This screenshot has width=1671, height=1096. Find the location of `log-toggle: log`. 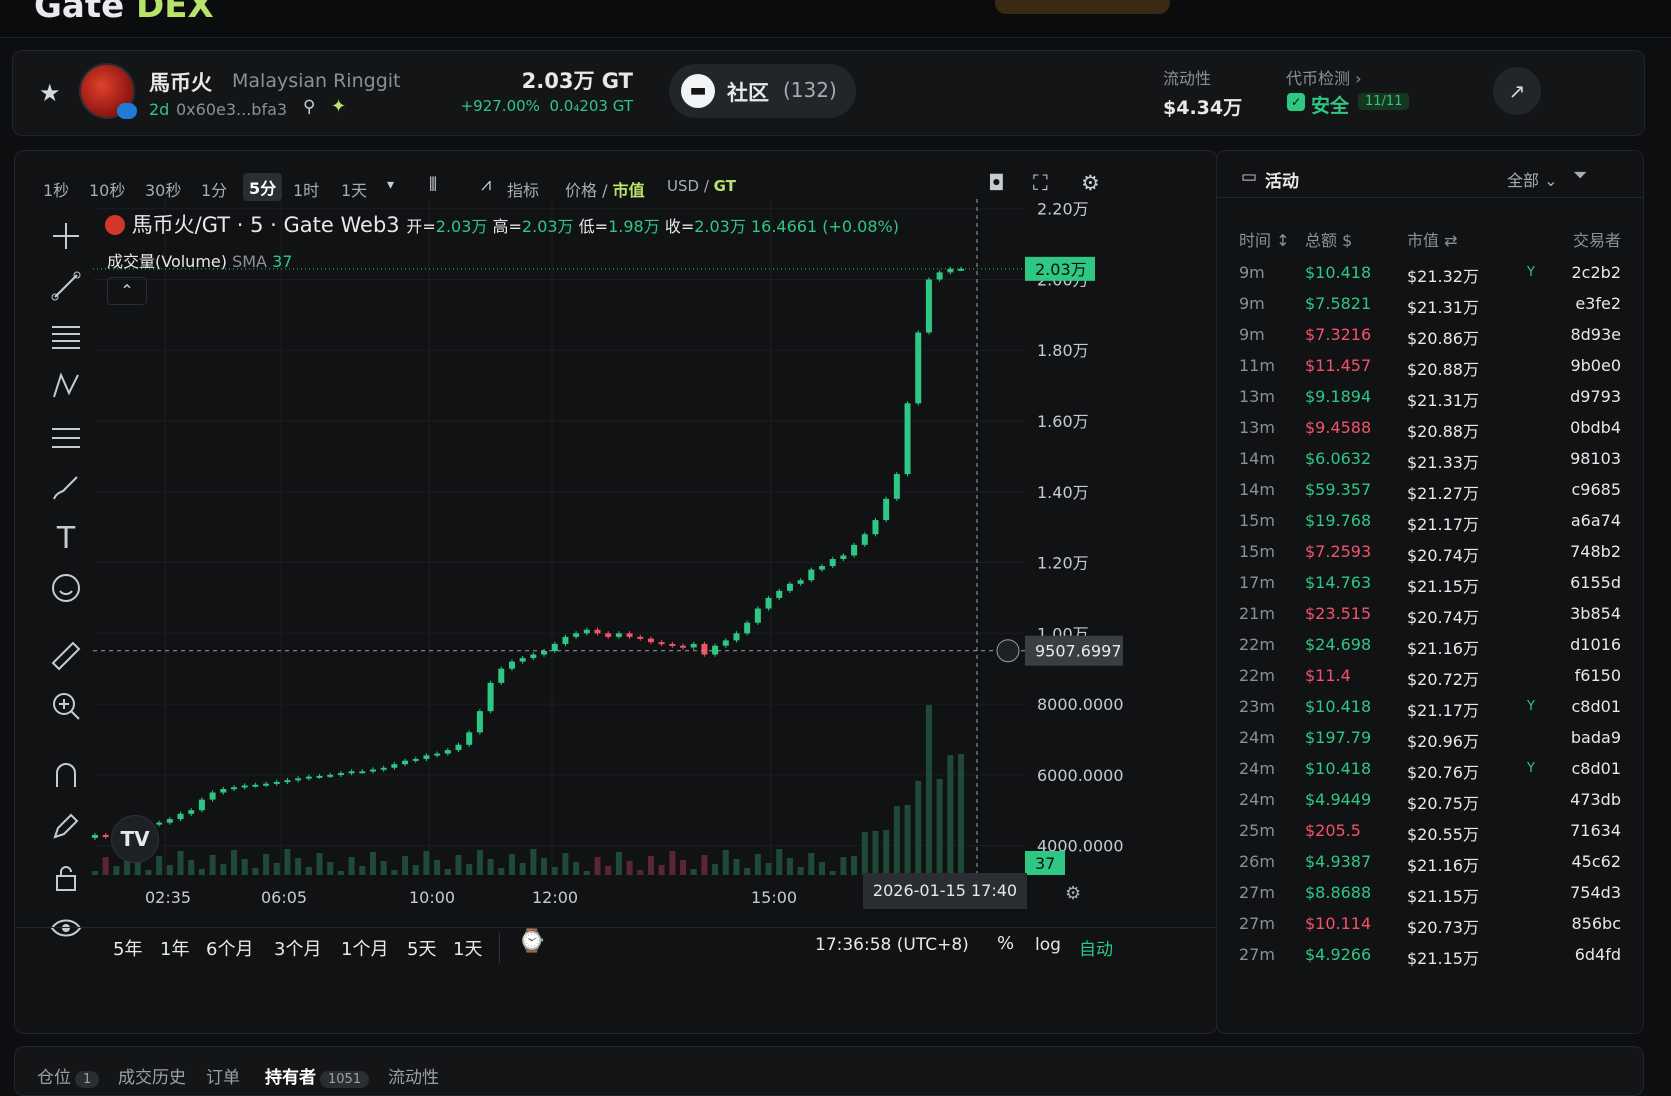

log-toggle: log is located at coordinates (1048, 945).